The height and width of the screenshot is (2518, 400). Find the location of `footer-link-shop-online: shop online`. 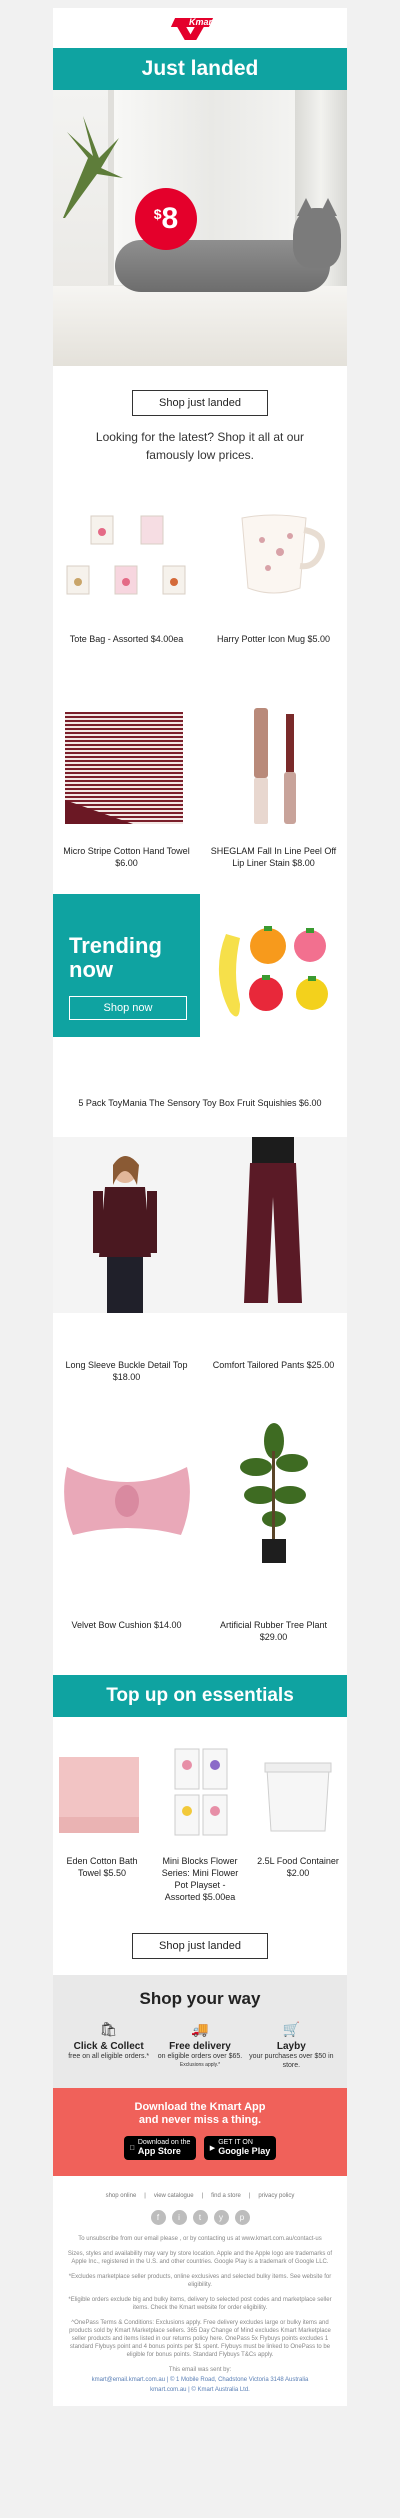

footer-link-shop-online: shop online is located at coordinates (121, 2196).